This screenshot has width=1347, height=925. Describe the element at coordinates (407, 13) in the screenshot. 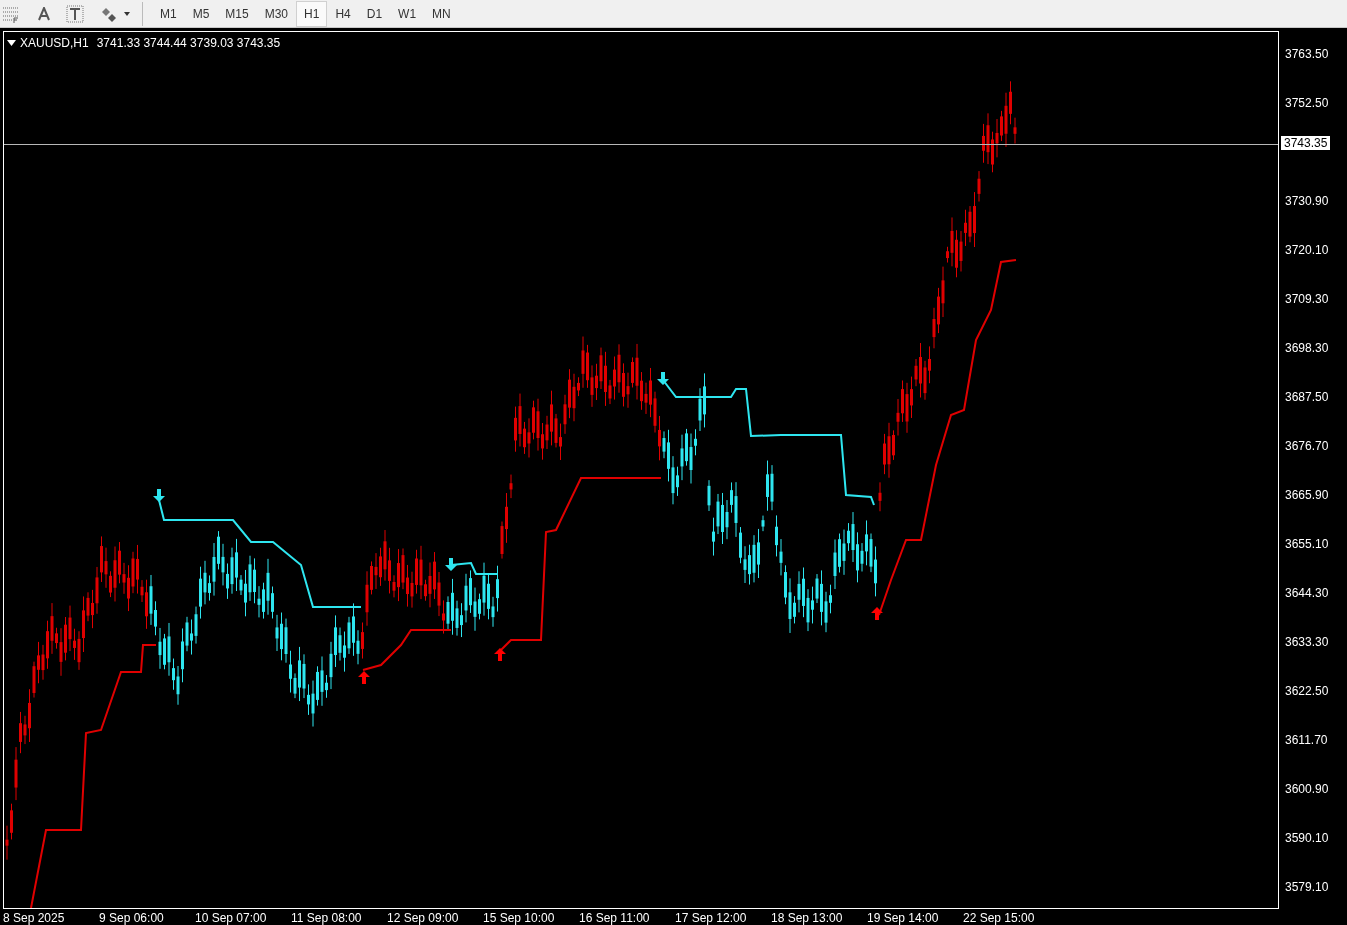

I see `timeframe-button: W1` at that location.